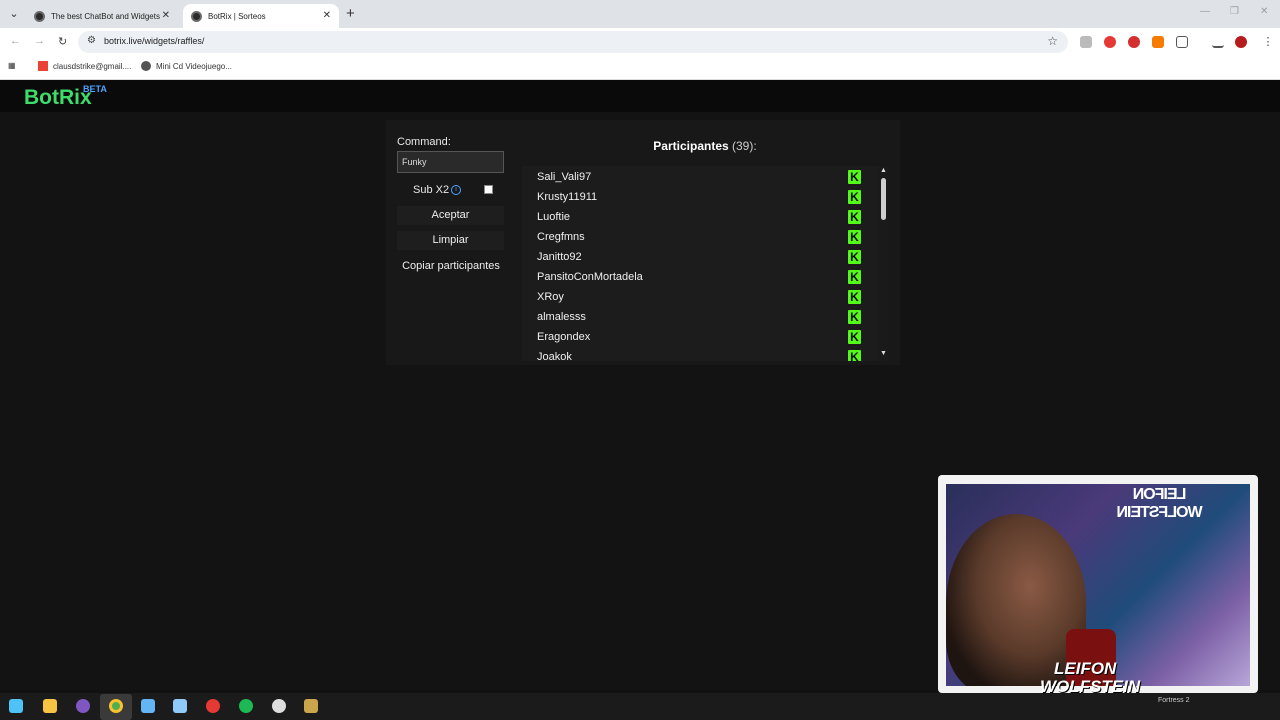 This screenshot has height=720, width=1280. Describe the element at coordinates (1205, 11) in the screenshot. I see `minimize-icon: —` at that location.